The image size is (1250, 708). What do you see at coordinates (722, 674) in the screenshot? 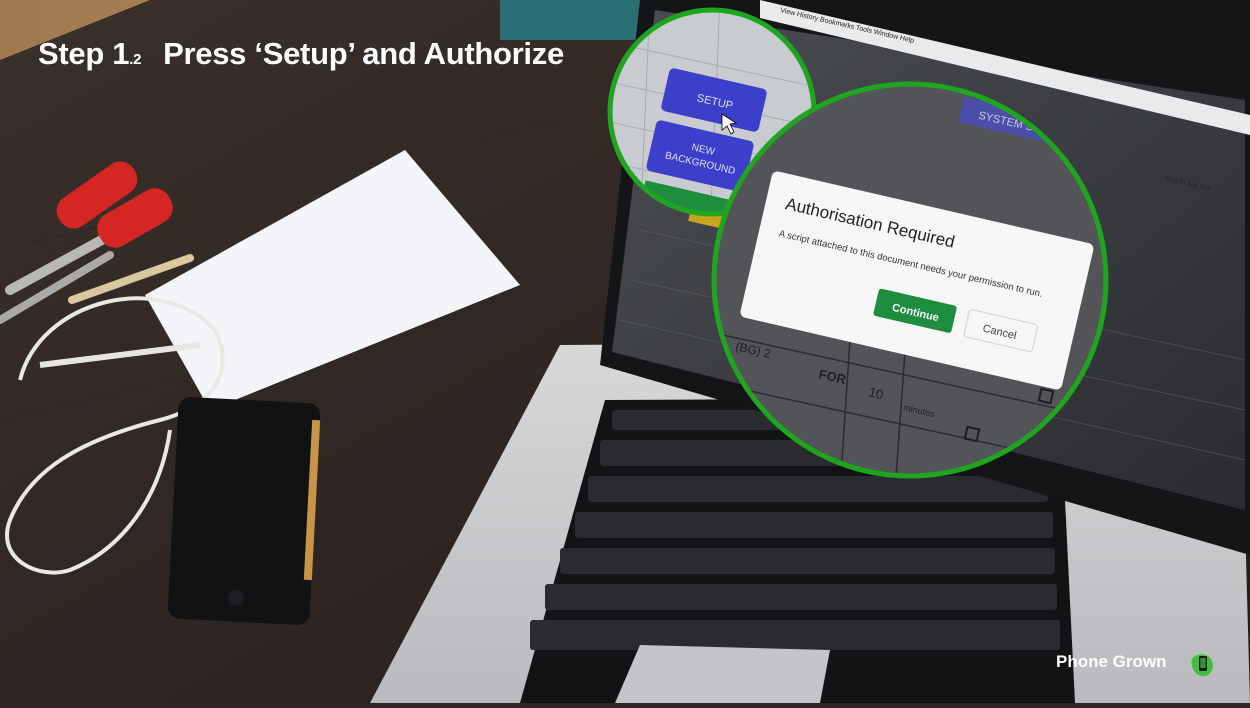
I see `trackpad` at bounding box center [722, 674].